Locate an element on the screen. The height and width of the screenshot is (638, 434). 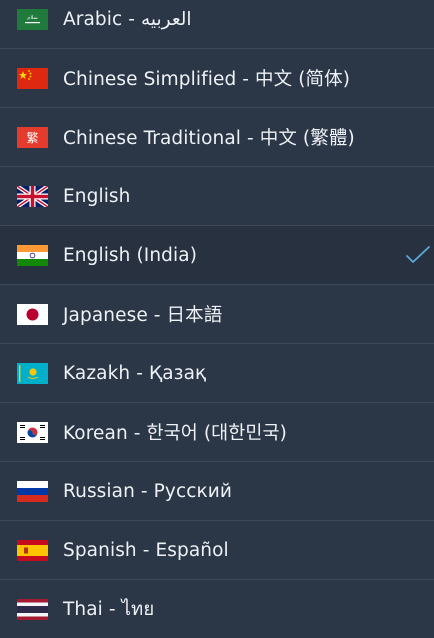
spain-flag-icon is located at coordinates (32, 550).